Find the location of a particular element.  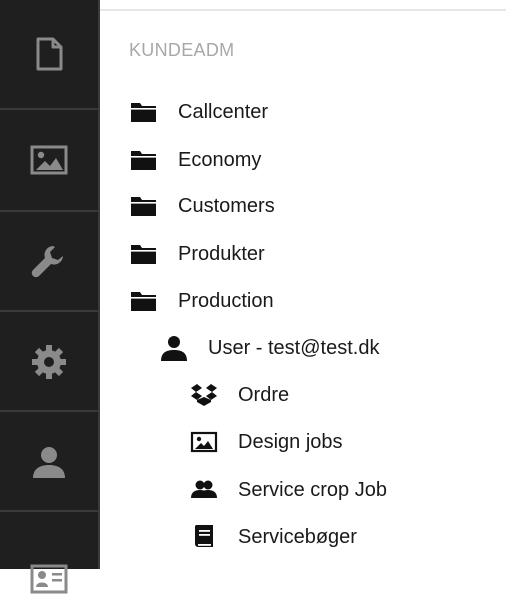

tree-item-service-crop-job: Service crop Job is located at coordinates (288, 490).